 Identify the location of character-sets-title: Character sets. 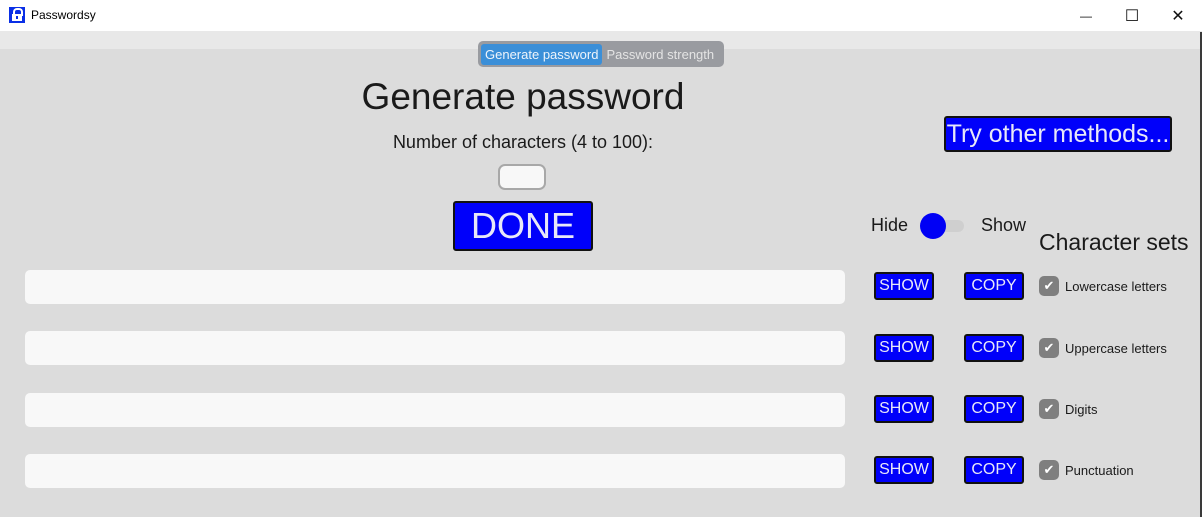
(1114, 242).